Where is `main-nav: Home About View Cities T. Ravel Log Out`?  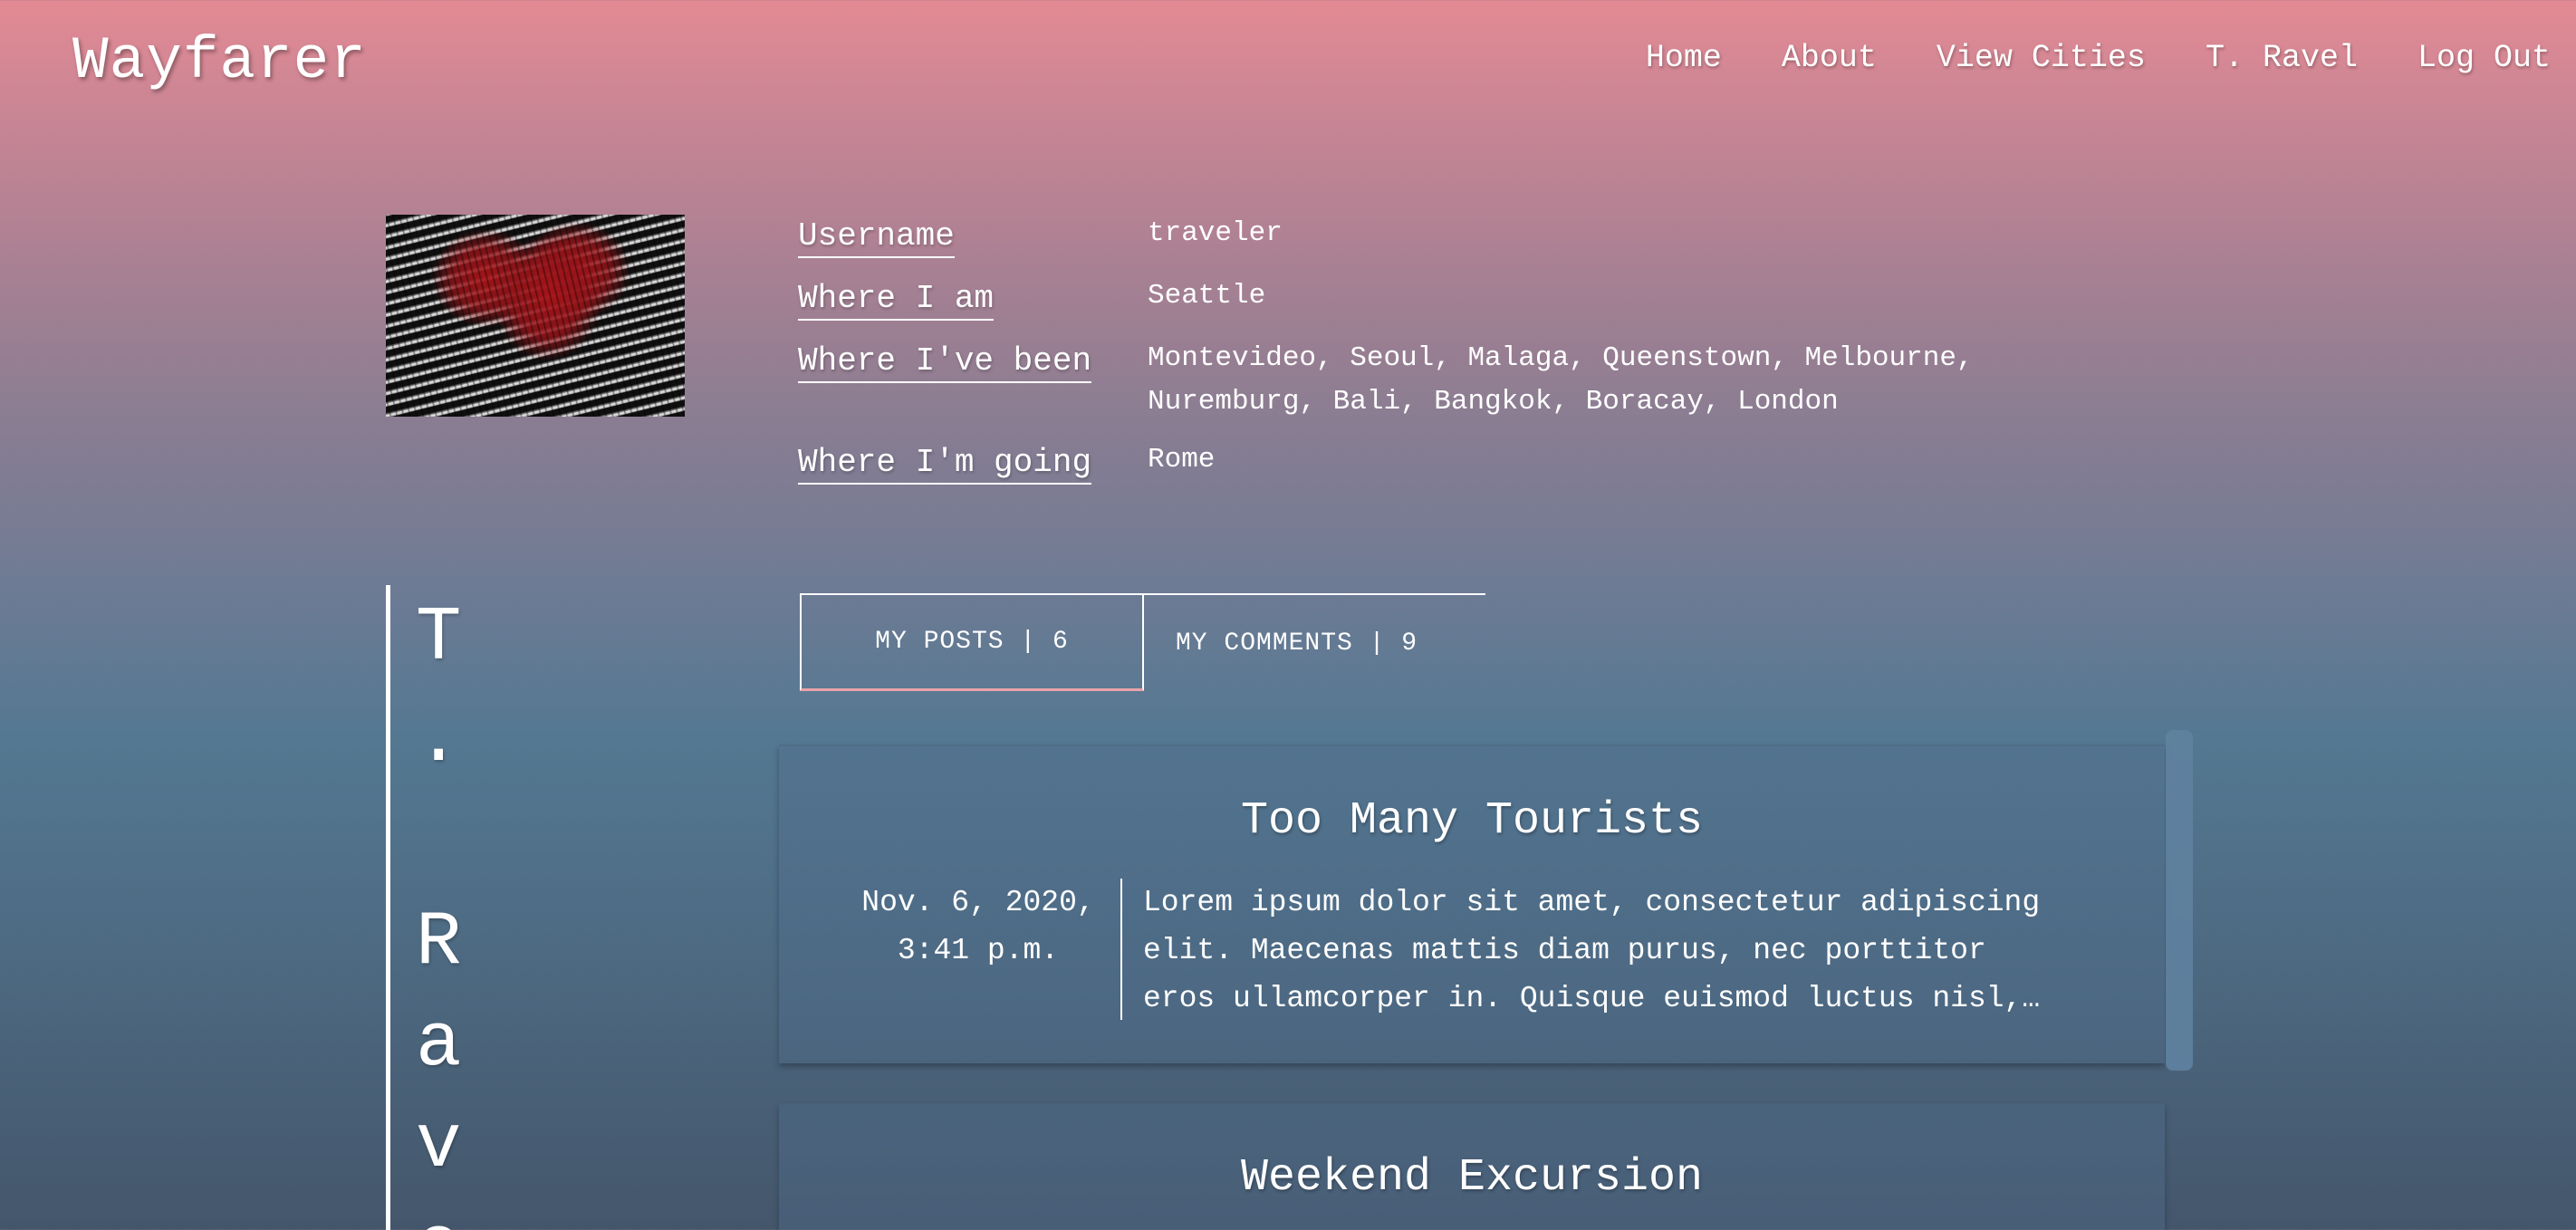
main-nav: Home About View Cities T. Ravel Log Out is located at coordinates (2068, 58).